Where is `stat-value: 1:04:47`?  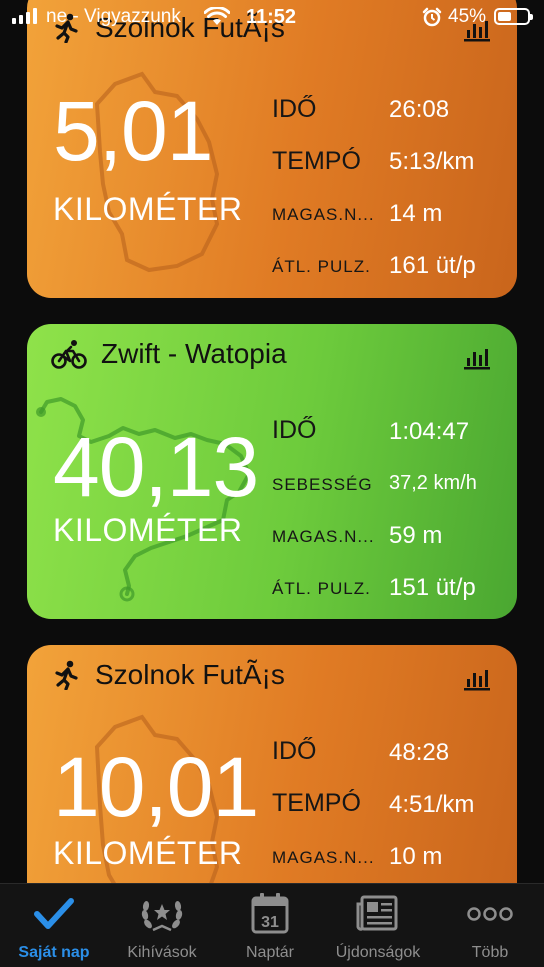
stat-value: 1:04:47 is located at coordinates (429, 431).